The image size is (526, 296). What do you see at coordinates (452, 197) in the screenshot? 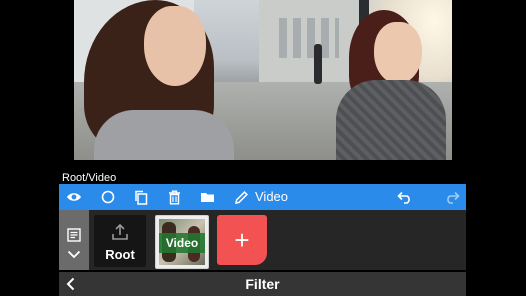
I see `redo-icon` at bounding box center [452, 197].